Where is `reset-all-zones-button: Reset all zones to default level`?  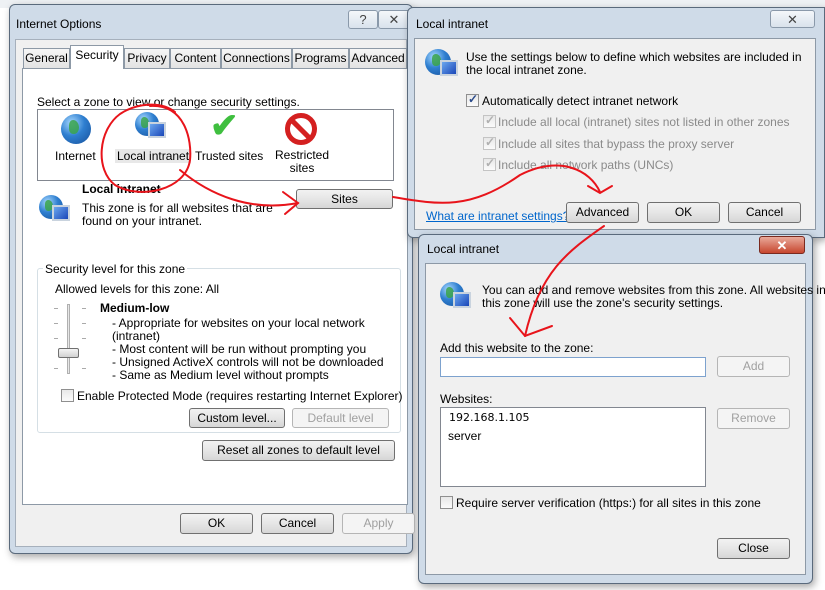 reset-all-zones-button: Reset all zones to default level is located at coordinates (298, 450).